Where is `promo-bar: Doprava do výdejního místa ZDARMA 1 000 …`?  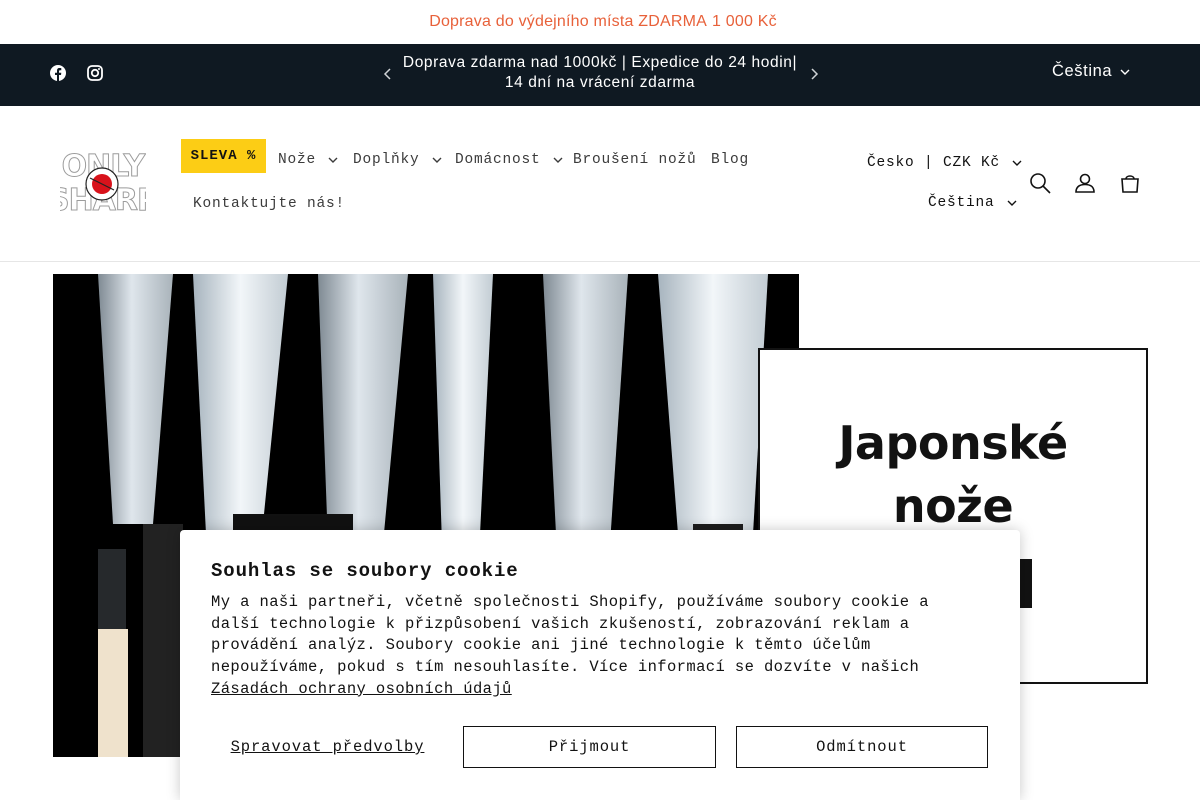 promo-bar: Doprava do výdejního místa ZDARMA 1 000 … is located at coordinates (600, 22).